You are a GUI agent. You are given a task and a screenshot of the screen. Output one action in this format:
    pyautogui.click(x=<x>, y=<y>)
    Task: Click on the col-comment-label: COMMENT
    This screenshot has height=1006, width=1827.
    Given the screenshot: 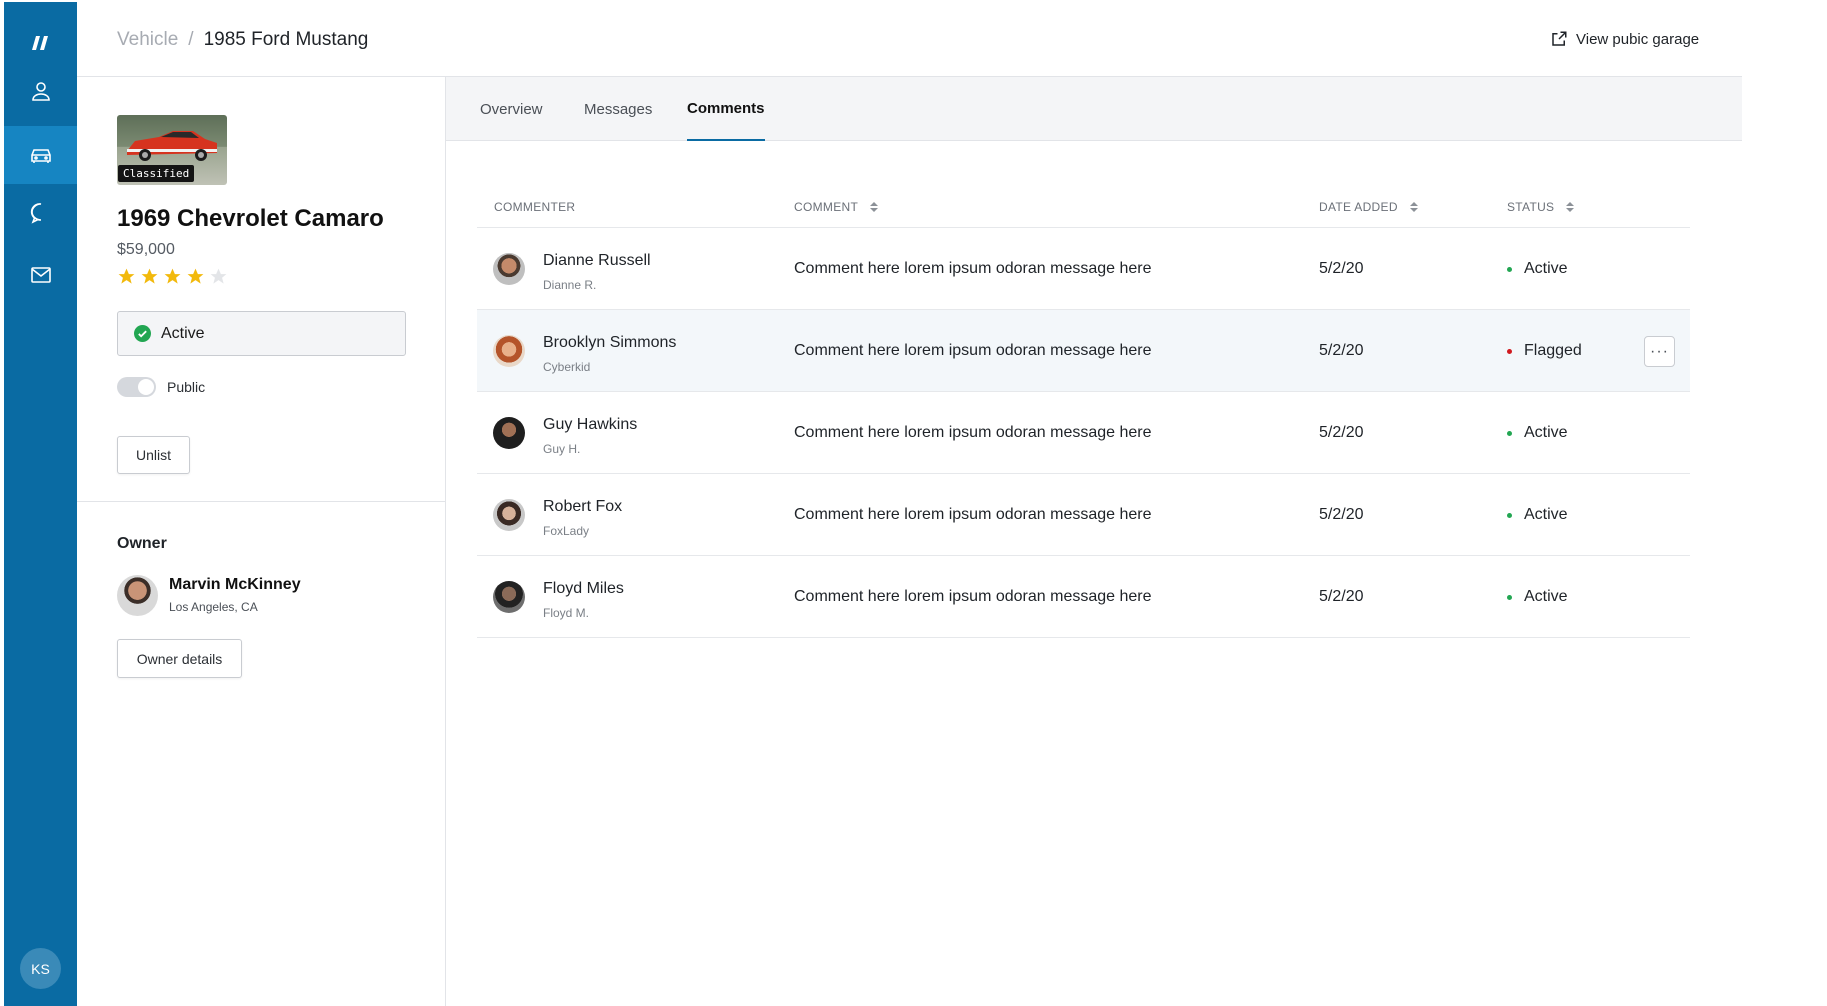 What is the action you would take?
    pyautogui.click(x=826, y=207)
    